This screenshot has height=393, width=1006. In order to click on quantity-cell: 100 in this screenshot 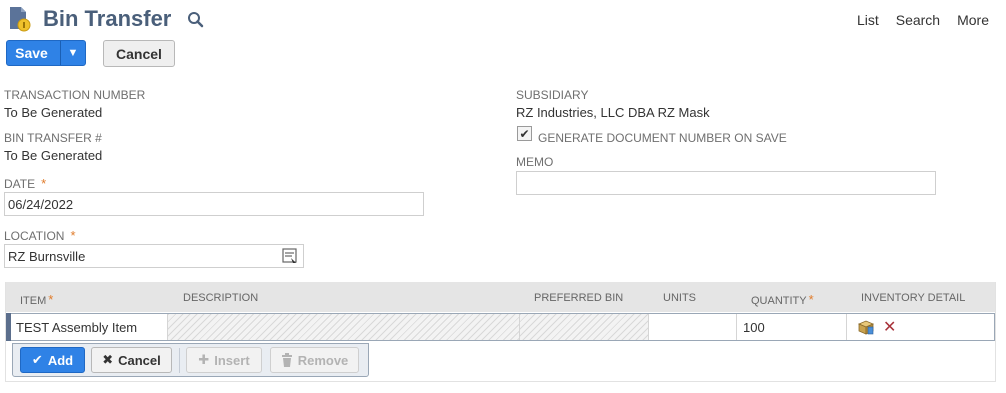, I will do `click(791, 327)`.